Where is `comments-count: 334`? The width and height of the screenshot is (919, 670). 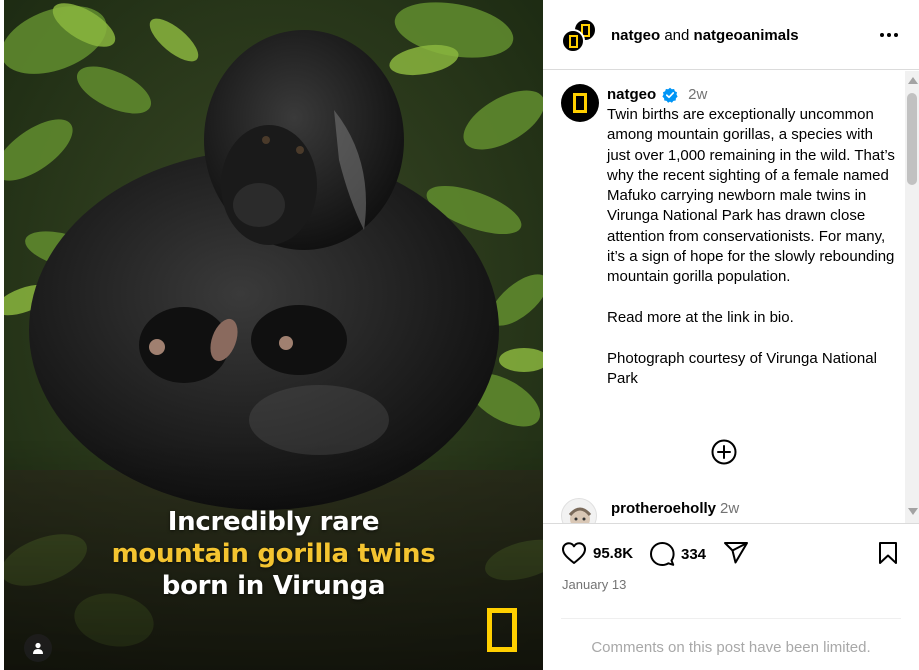
comments-count: 334 is located at coordinates (693, 554).